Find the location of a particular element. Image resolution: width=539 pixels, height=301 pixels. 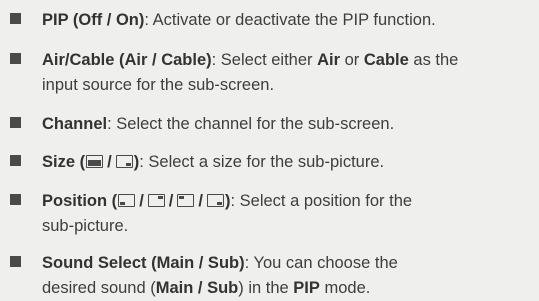

position-bottom-right-icon is located at coordinates (215, 200).